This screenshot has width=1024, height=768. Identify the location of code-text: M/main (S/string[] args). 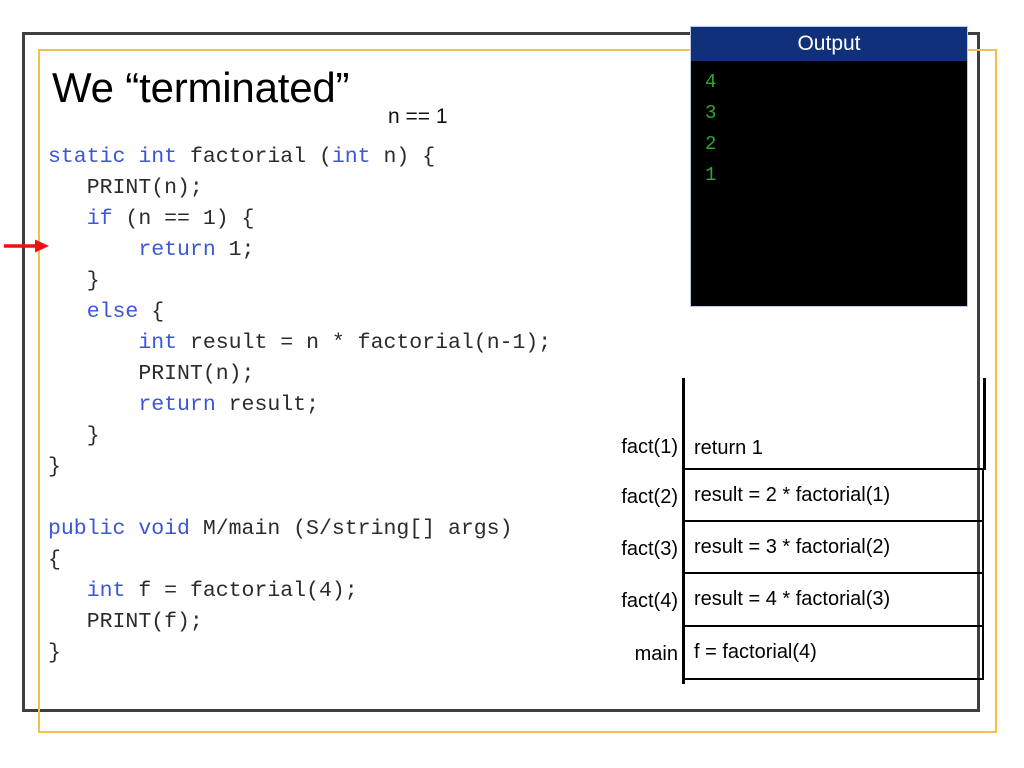
(351, 529).